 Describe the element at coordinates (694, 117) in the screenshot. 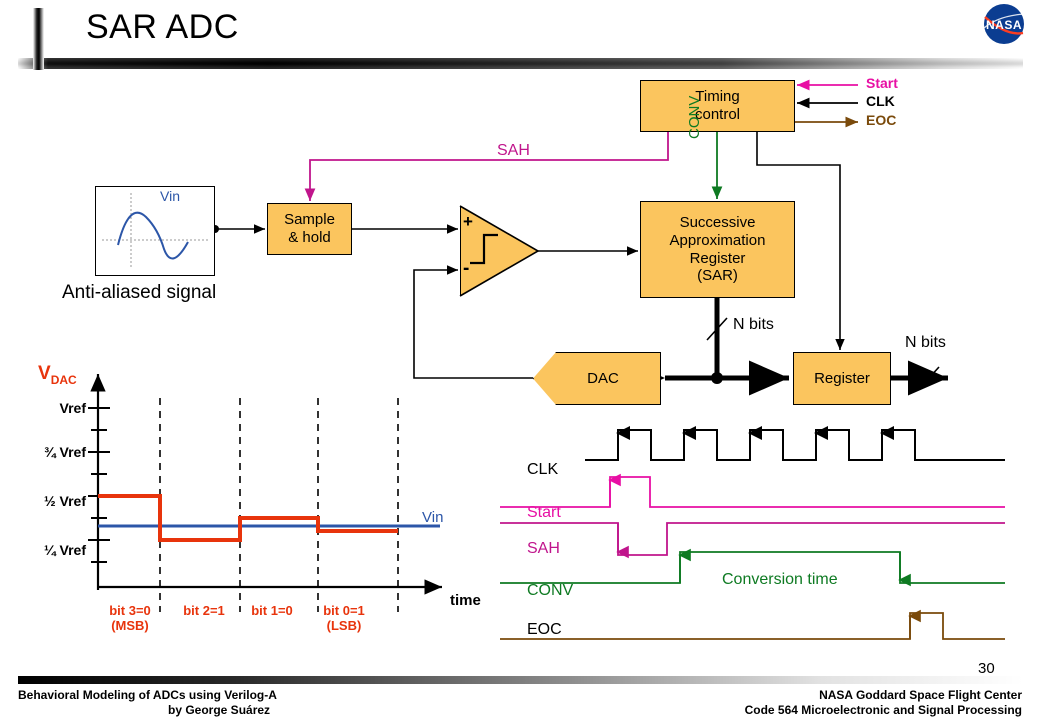

I see `wire-label-conv: CONV` at that location.